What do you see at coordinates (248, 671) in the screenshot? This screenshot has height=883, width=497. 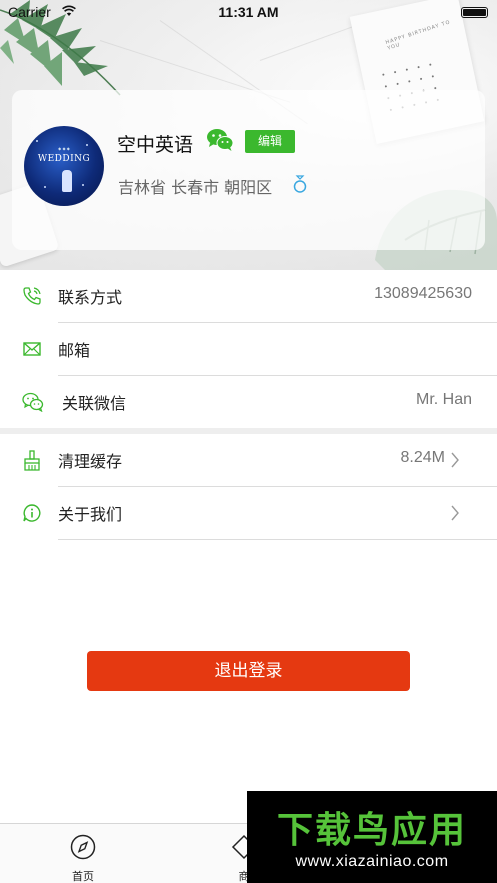 I see `logout-button: 退出登录` at bounding box center [248, 671].